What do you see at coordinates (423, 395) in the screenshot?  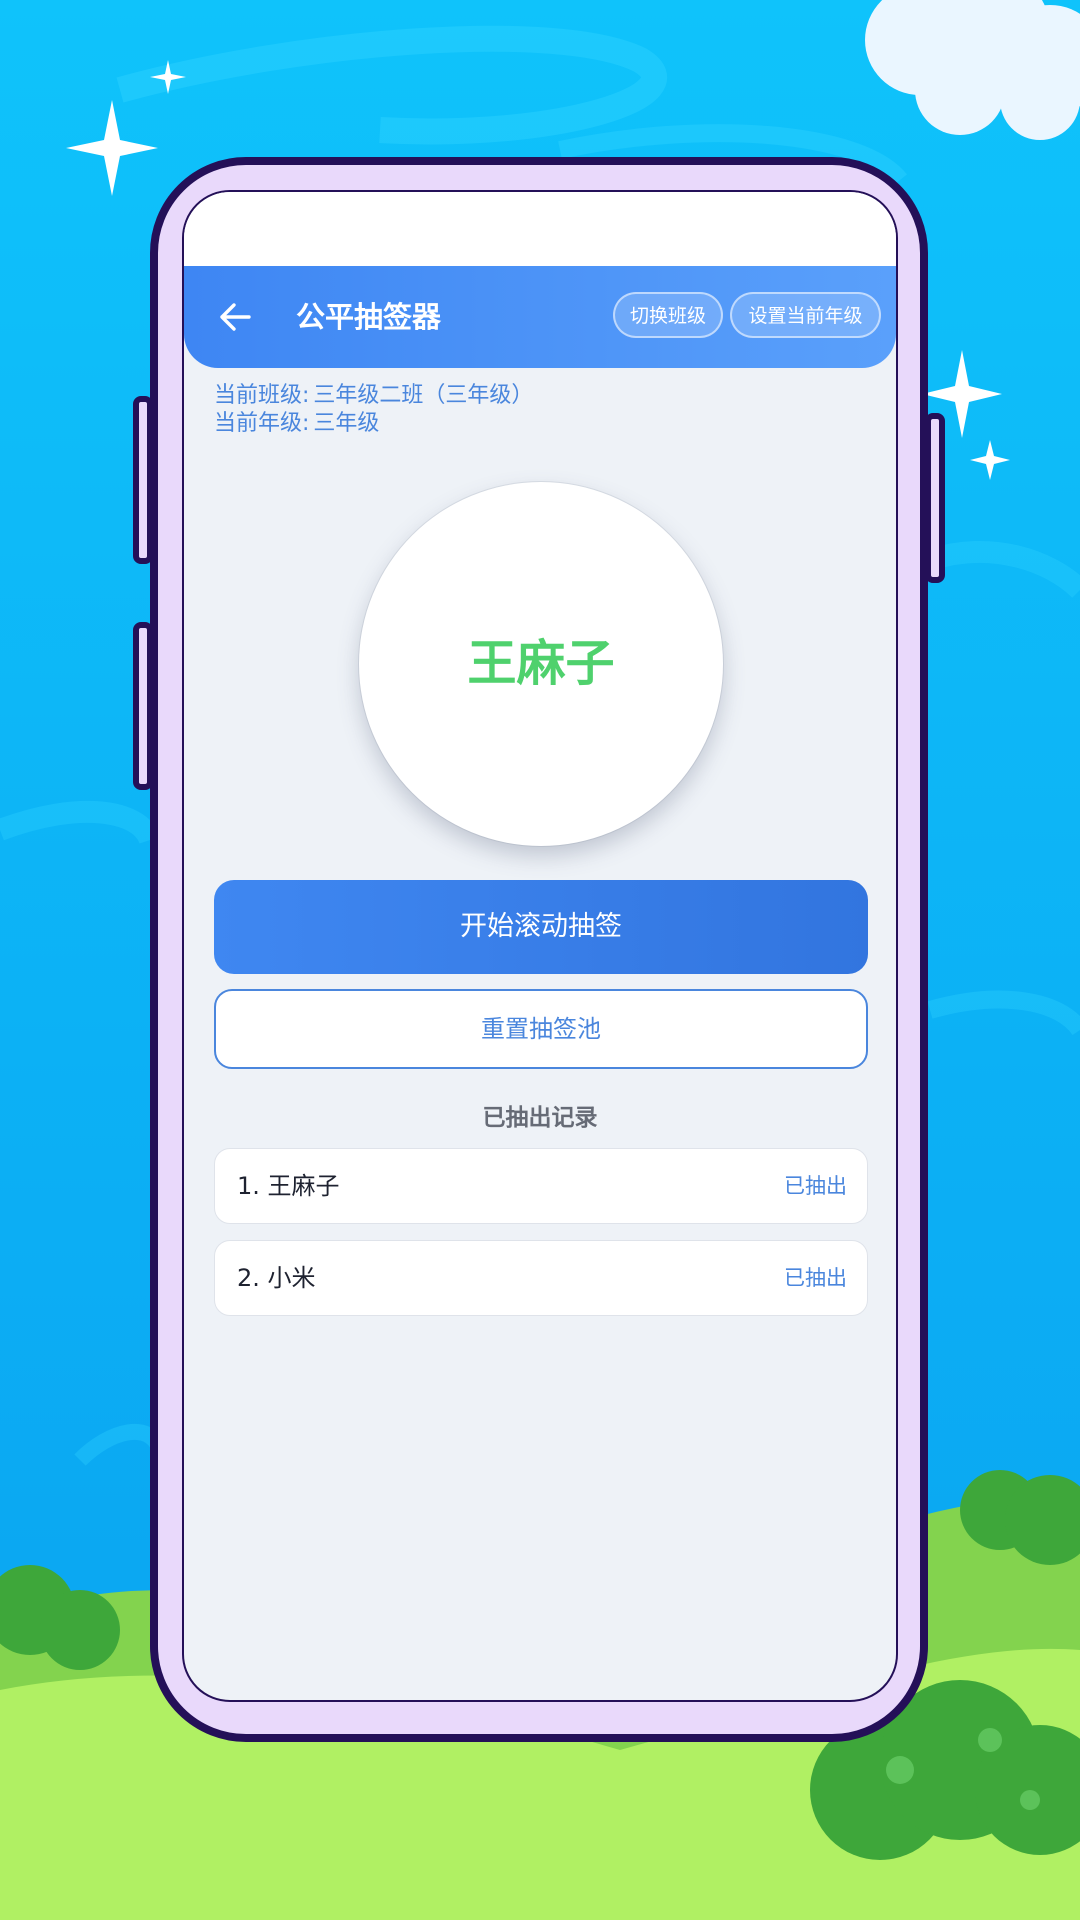 I see `current-class-value: 三年级二班（三年级）` at bounding box center [423, 395].